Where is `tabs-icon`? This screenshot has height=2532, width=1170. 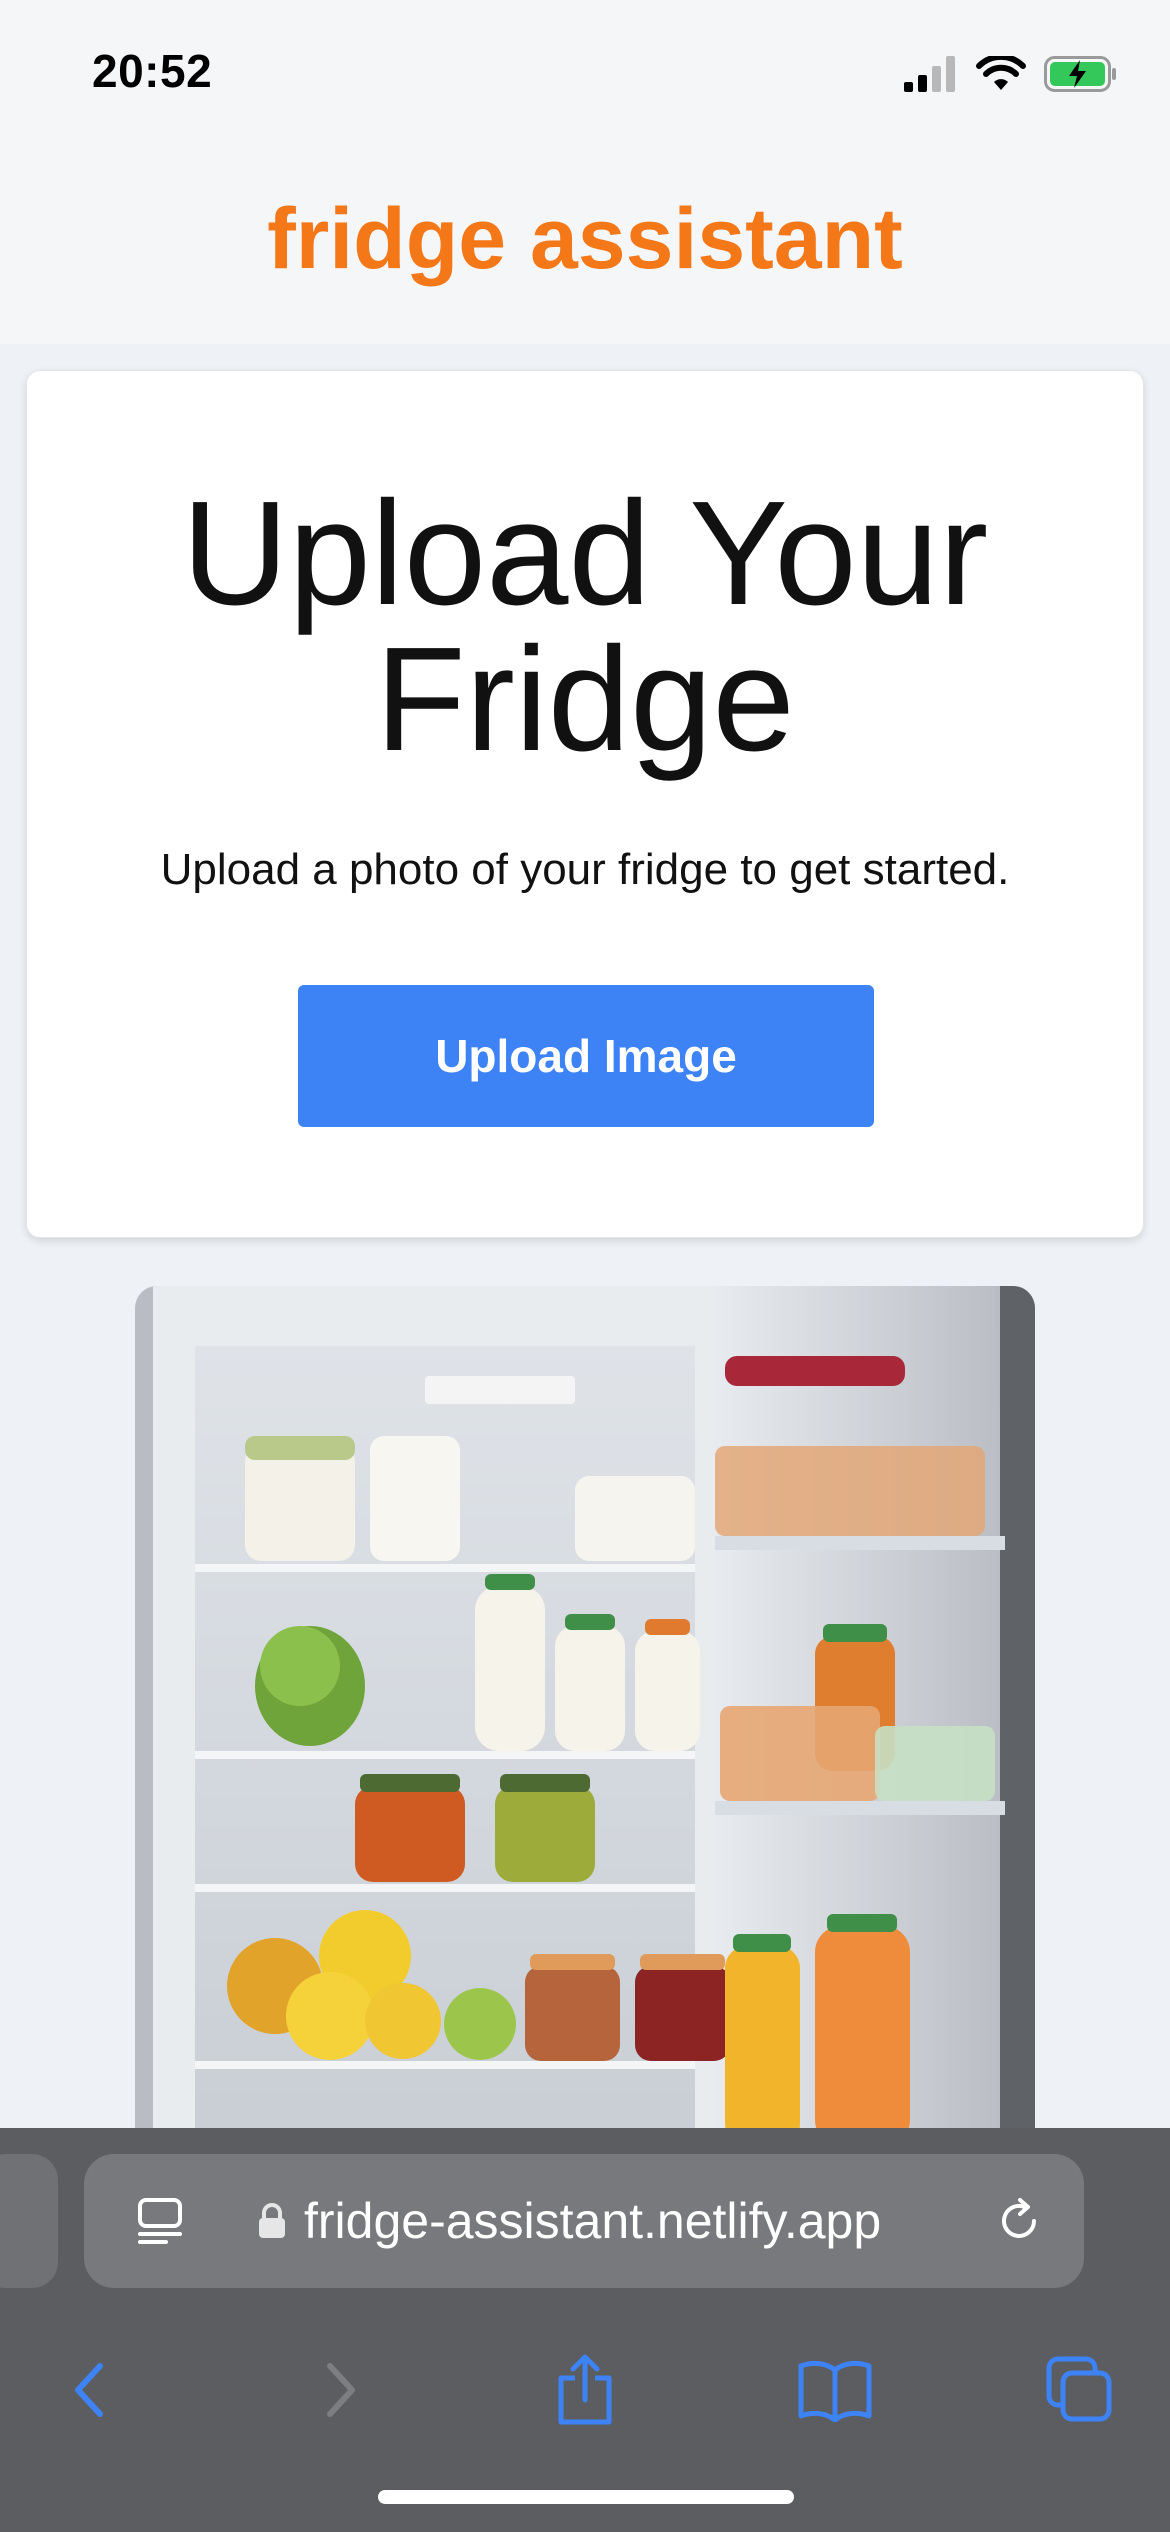 tabs-icon is located at coordinates (1079, 2389).